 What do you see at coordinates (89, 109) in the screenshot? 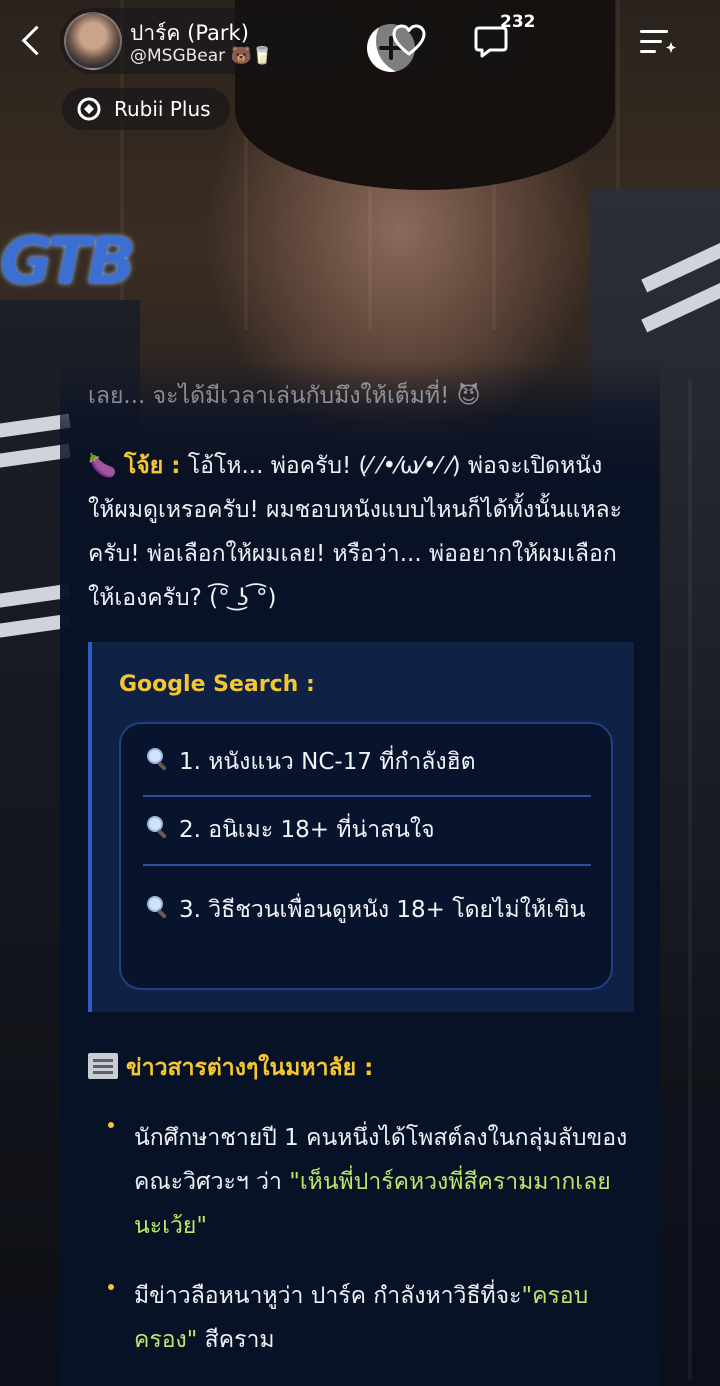
I see `rubii-logo-icon` at bounding box center [89, 109].